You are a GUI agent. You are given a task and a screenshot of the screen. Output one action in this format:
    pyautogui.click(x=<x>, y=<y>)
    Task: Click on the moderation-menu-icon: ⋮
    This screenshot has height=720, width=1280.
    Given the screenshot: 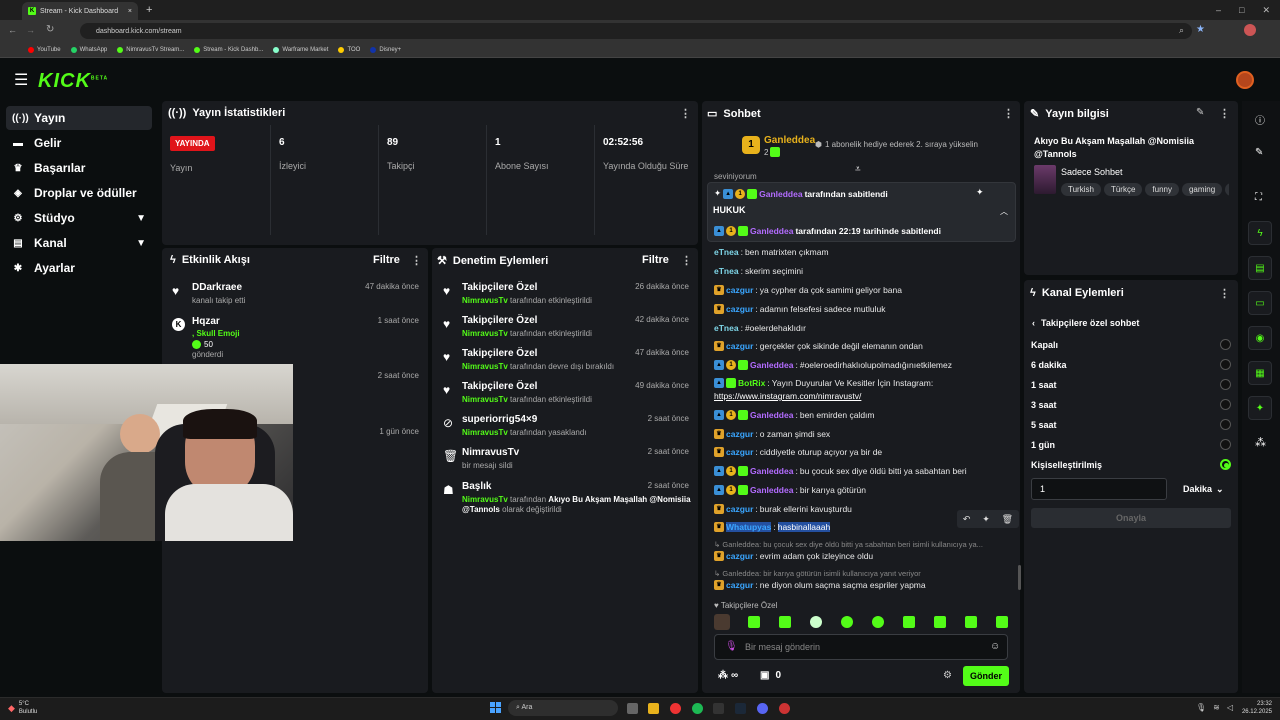 What is the action you would take?
    pyautogui.click(x=686, y=260)
    